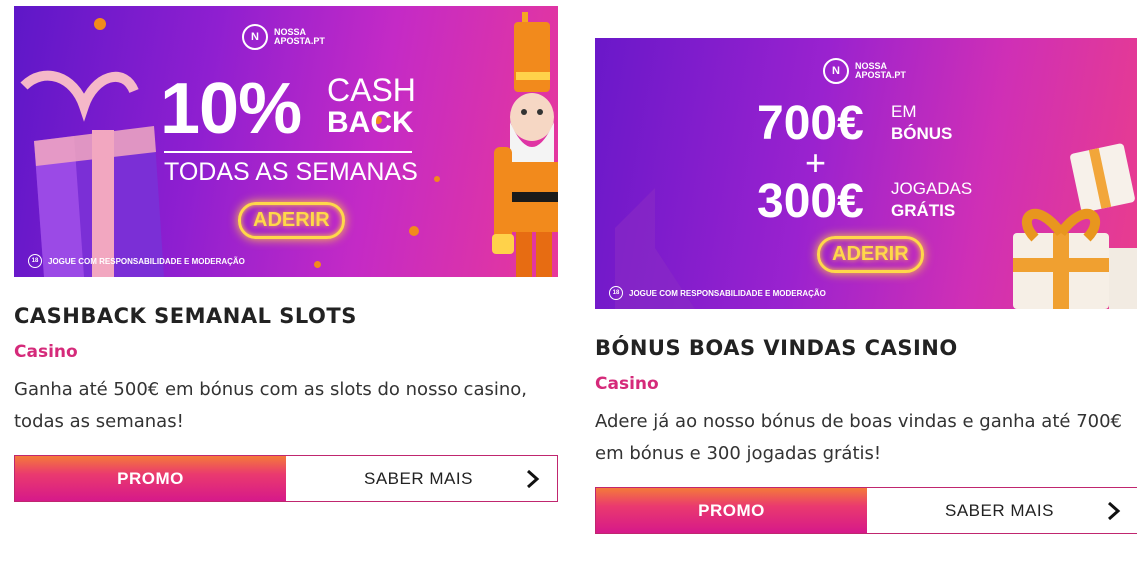 This screenshot has height=565, width=1137. Describe the element at coordinates (904, 111) in the screenshot. I see `bonus-label-em: EM` at that location.